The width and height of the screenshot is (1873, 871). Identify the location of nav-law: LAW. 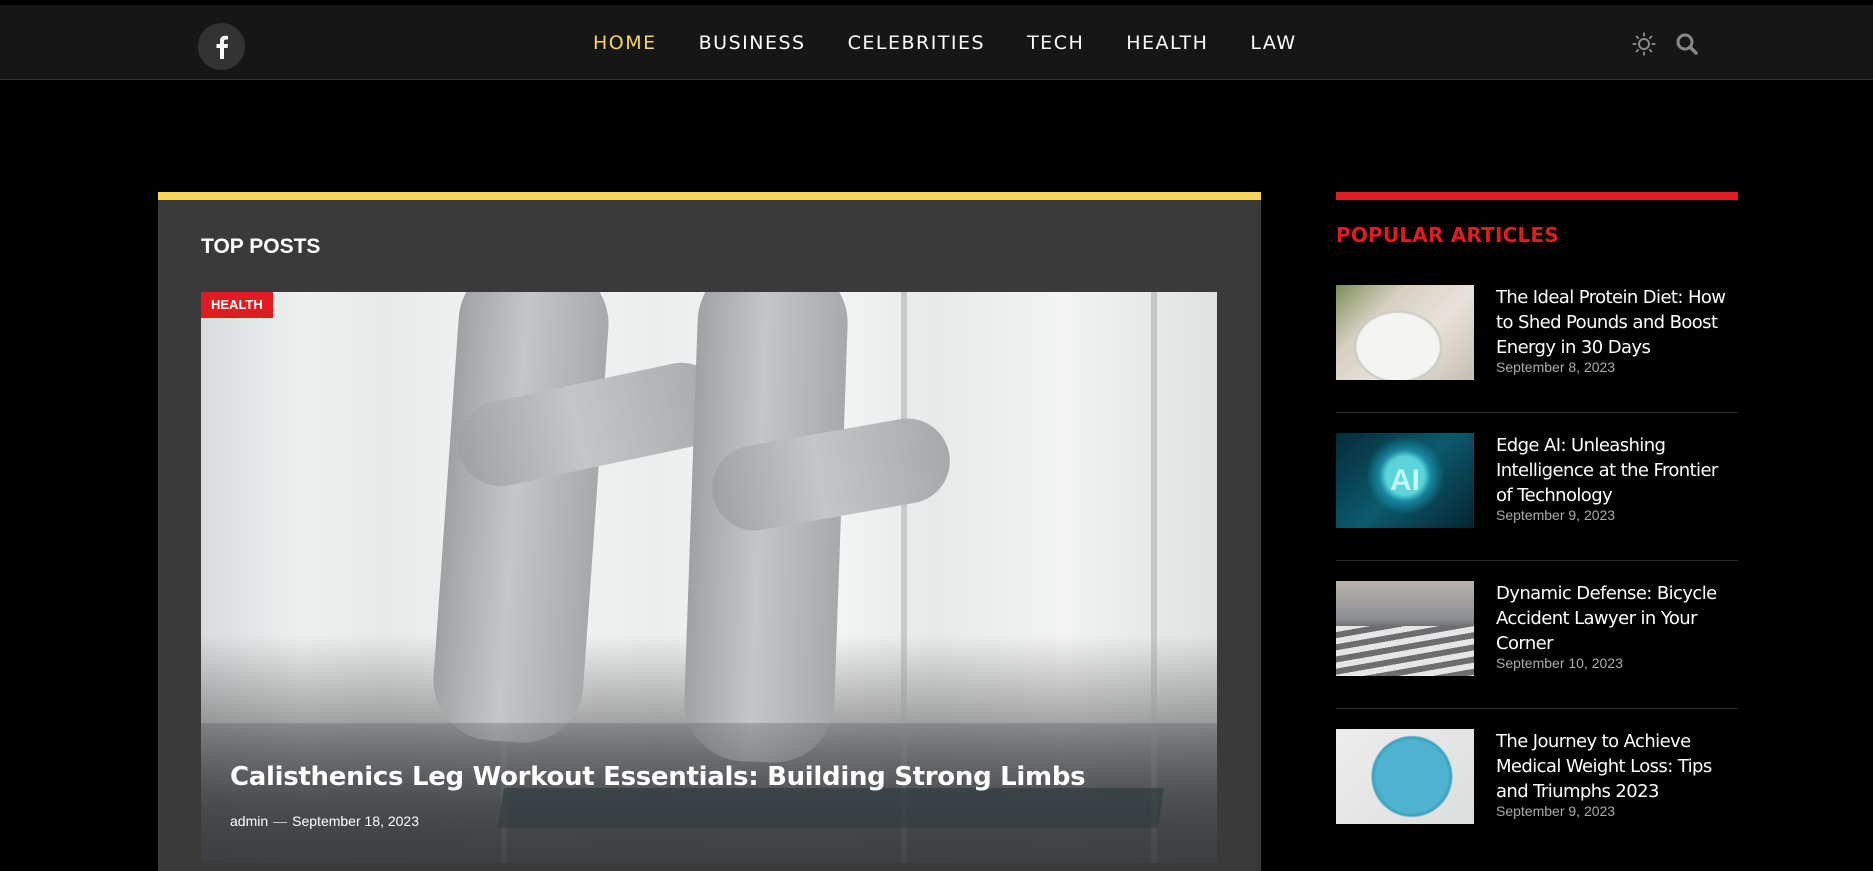
(1273, 43).